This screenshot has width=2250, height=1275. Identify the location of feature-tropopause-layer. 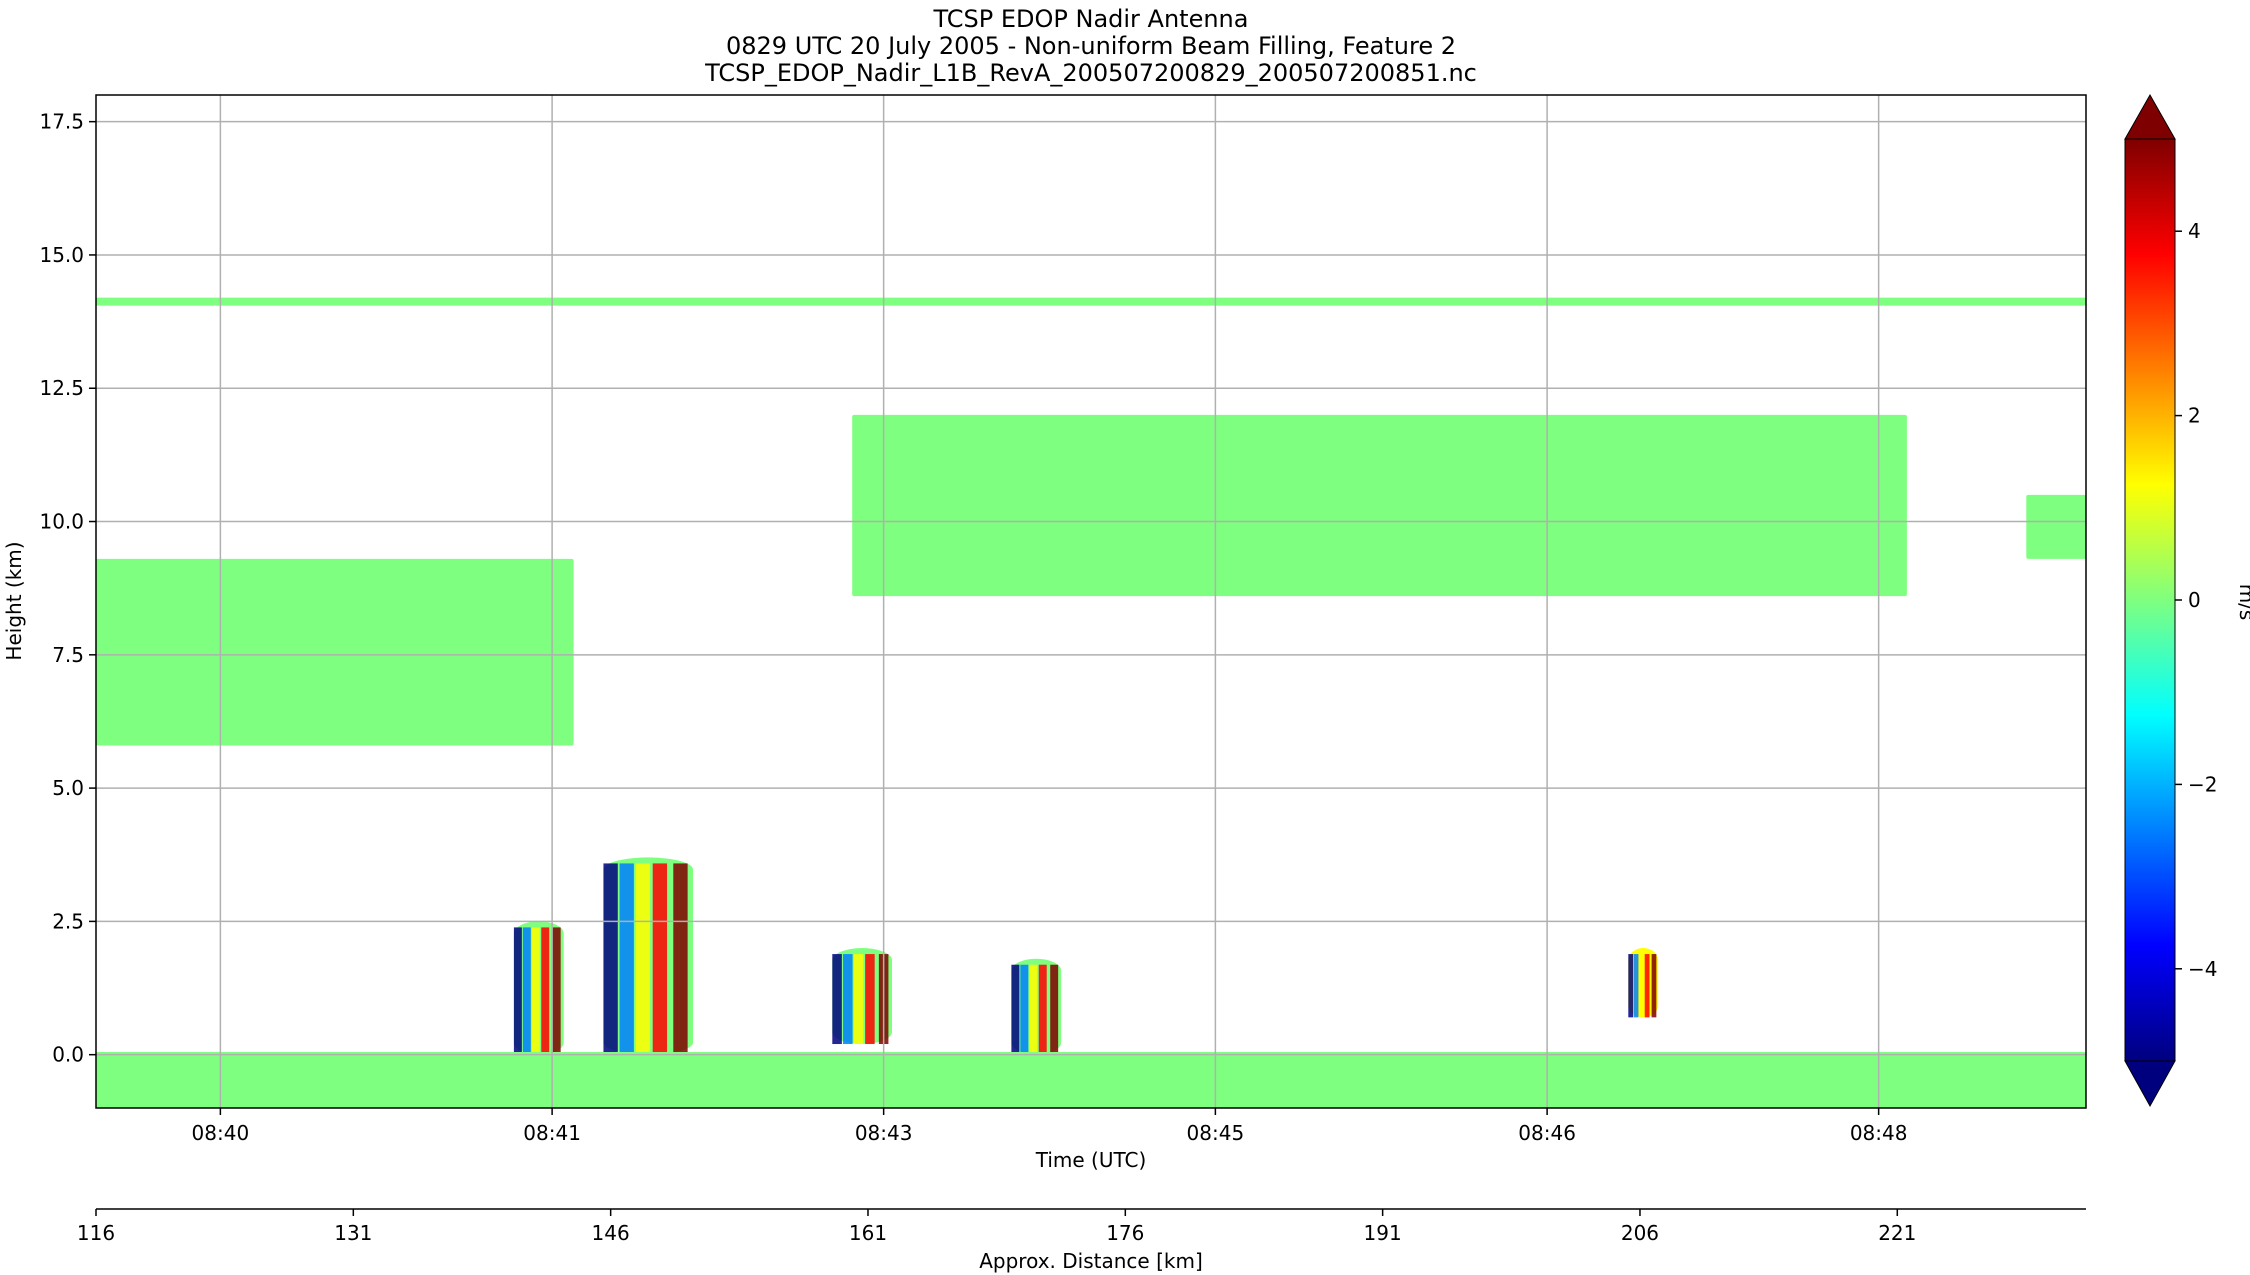
(1091, 301).